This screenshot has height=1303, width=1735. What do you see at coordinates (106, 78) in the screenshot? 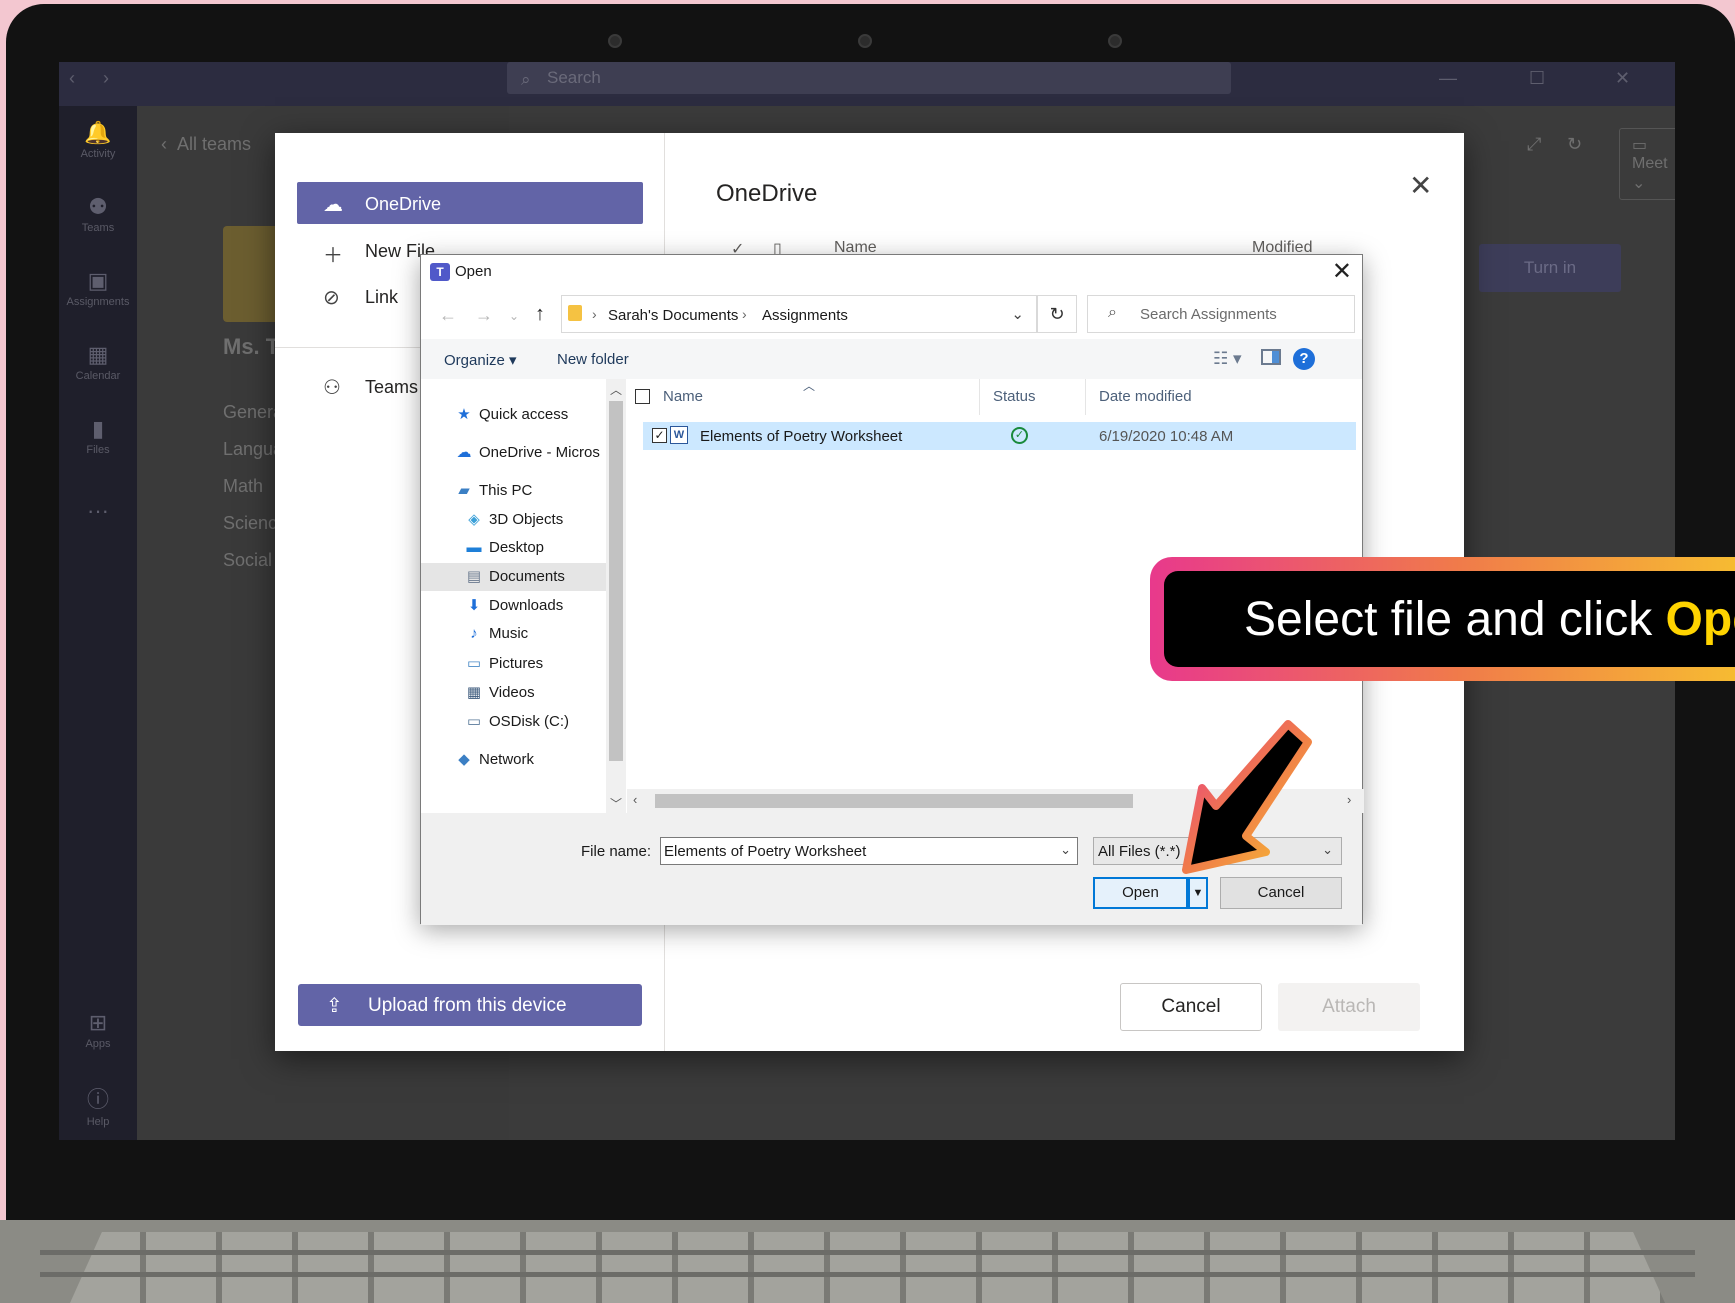
I see `forward-nav-icon: ›` at bounding box center [106, 78].